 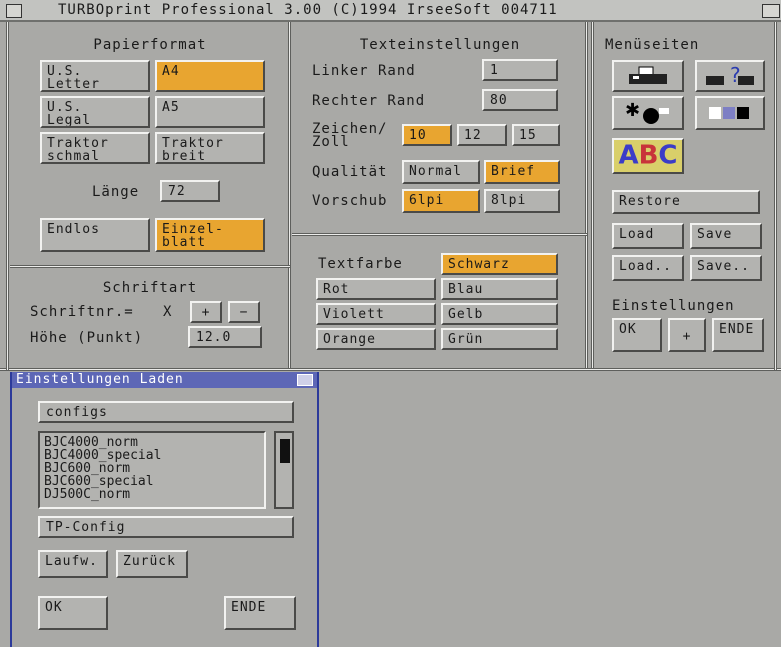 I want to click on graphics-page-button: ✱, so click(x=648, y=113).